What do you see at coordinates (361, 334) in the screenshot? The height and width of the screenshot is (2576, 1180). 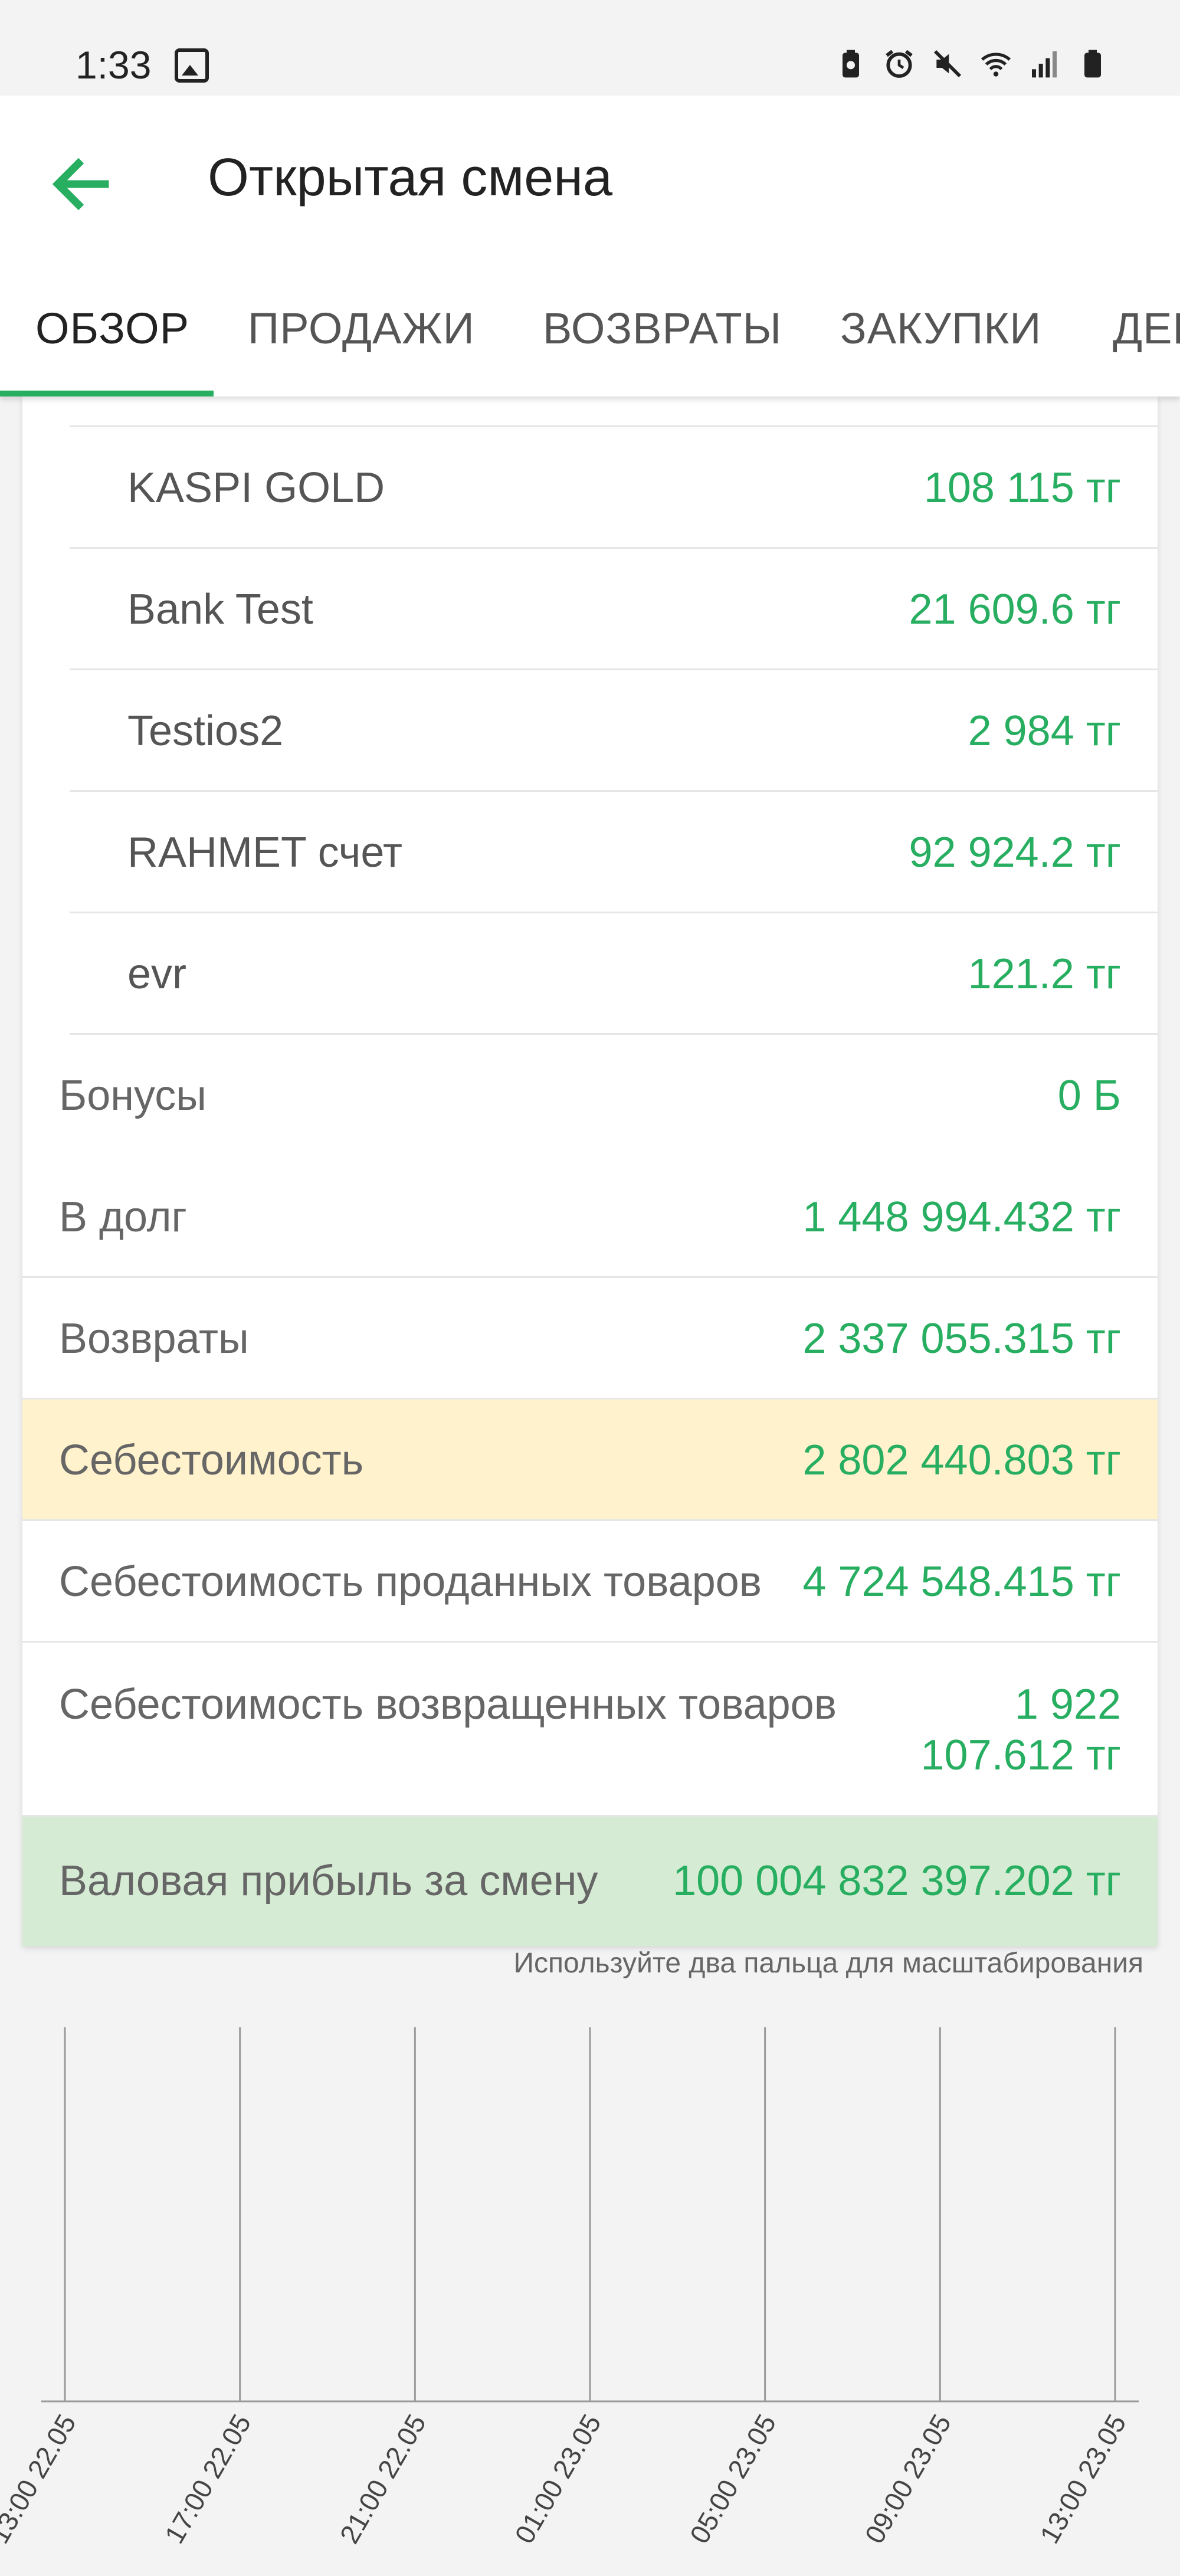 I see `tab-sales: ПРОДАЖИ` at bounding box center [361, 334].